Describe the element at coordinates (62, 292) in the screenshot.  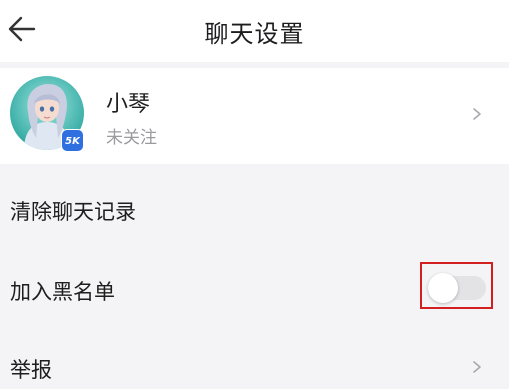
I see `blacklist-label: 加入黑名单` at that location.